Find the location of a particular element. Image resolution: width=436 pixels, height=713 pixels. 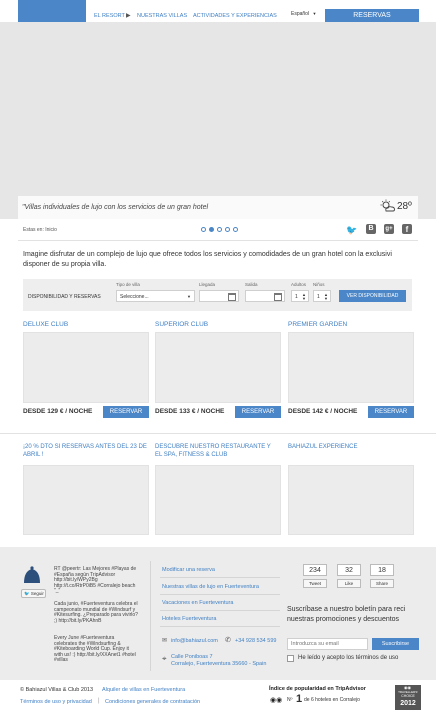

reserve-button: RESERVAS is located at coordinates (372, 16).